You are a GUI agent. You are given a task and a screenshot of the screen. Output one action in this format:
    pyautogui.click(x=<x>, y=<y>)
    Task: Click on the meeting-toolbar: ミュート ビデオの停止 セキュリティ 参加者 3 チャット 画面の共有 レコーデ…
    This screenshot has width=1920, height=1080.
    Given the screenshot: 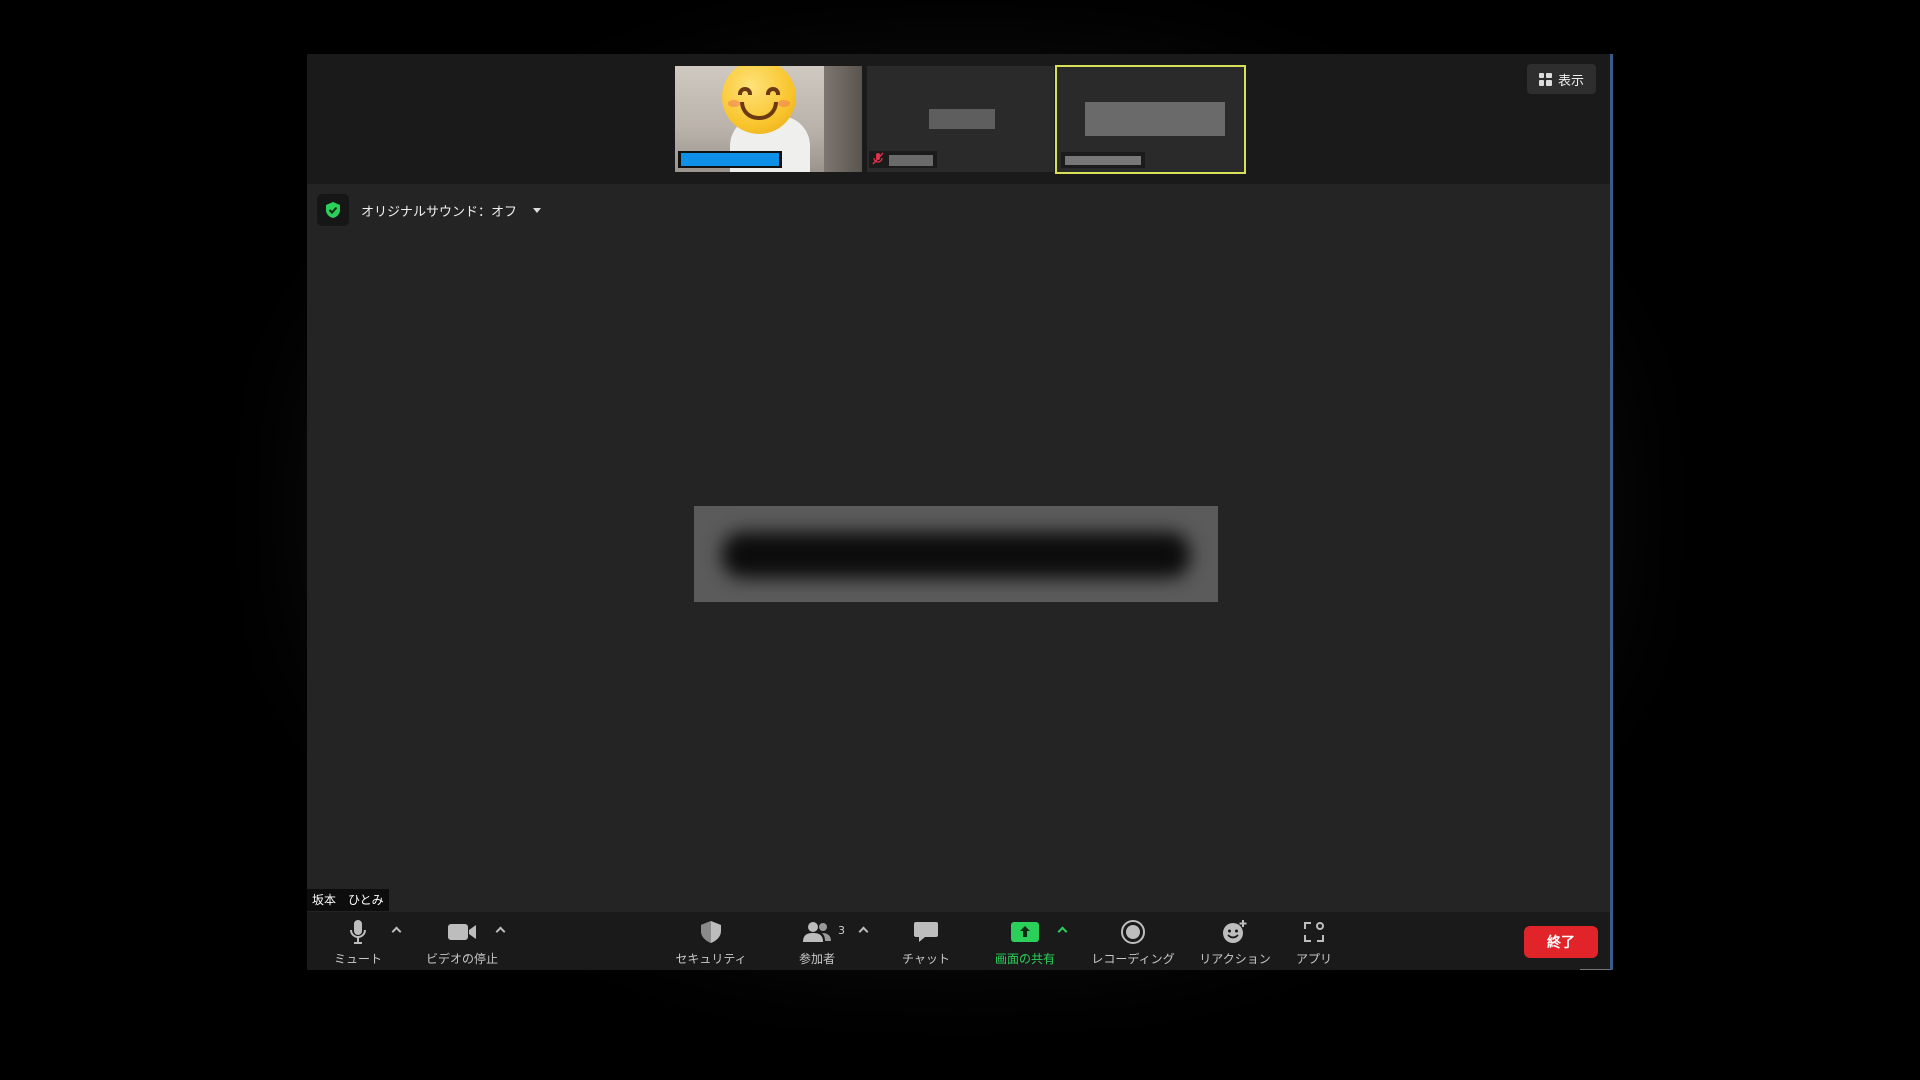 What is the action you would take?
    pyautogui.click(x=958, y=941)
    